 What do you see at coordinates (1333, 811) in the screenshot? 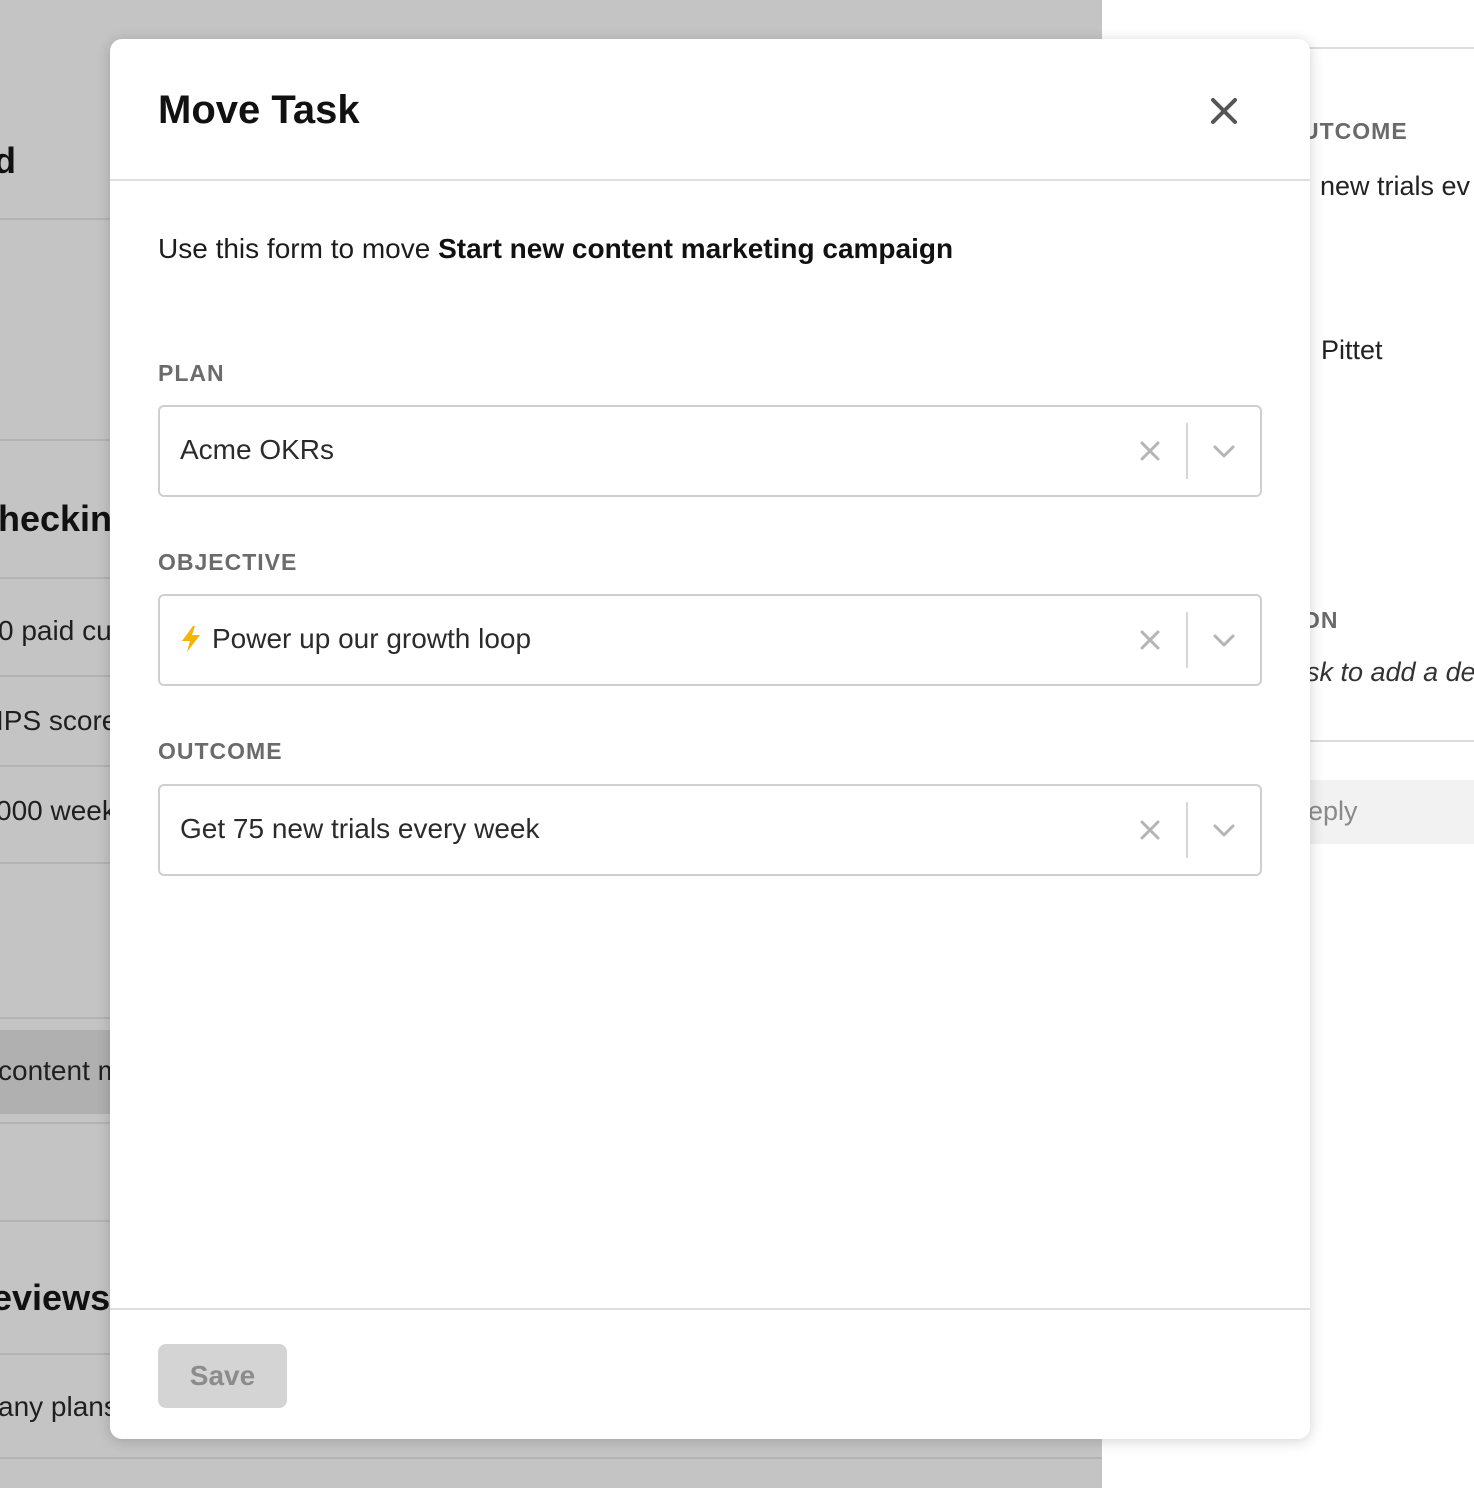
I see `reply-placeholder: eply` at bounding box center [1333, 811].